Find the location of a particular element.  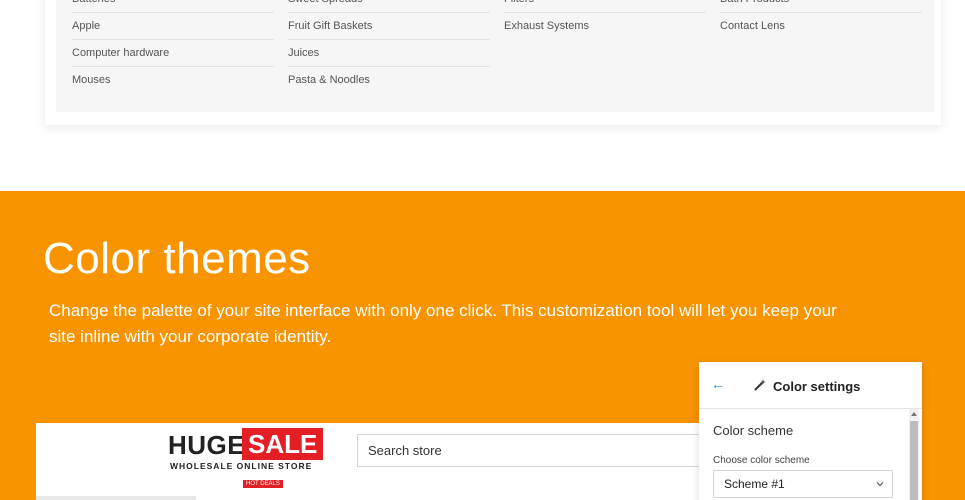

panel-scrollbar is located at coordinates (914, 454).